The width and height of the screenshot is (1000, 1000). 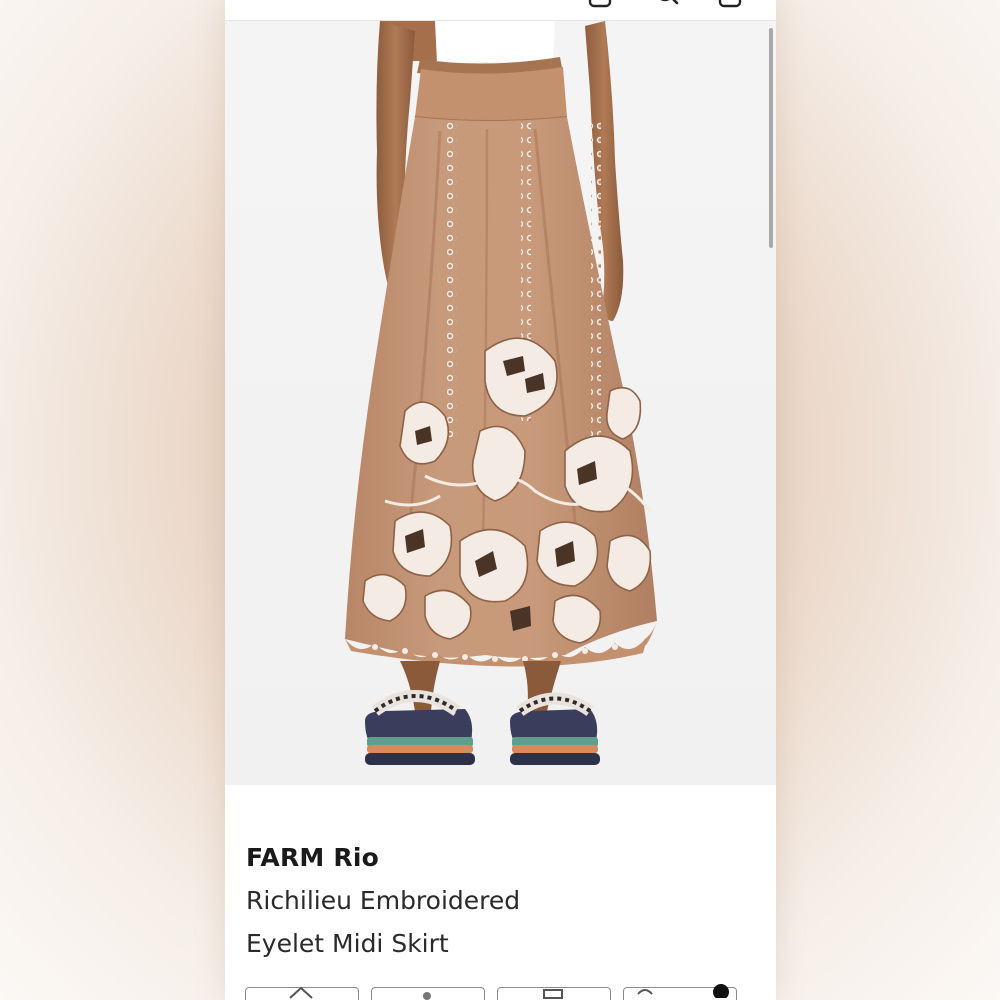 What do you see at coordinates (383, 900) in the screenshot?
I see `product-name-line-1: Richilieu Embroidered` at bounding box center [383, 900].